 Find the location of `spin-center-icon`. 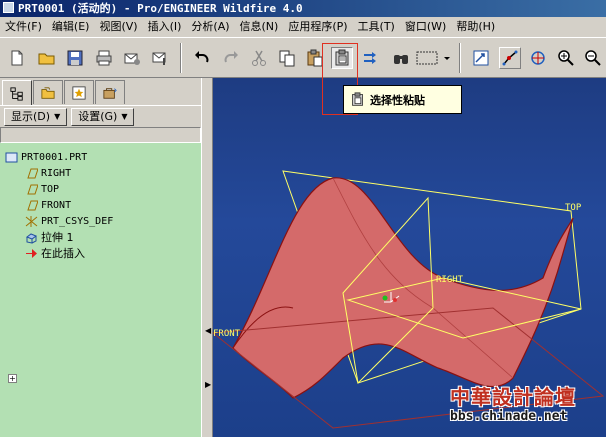

spin-center-icon is located at coordinates (510, 58).